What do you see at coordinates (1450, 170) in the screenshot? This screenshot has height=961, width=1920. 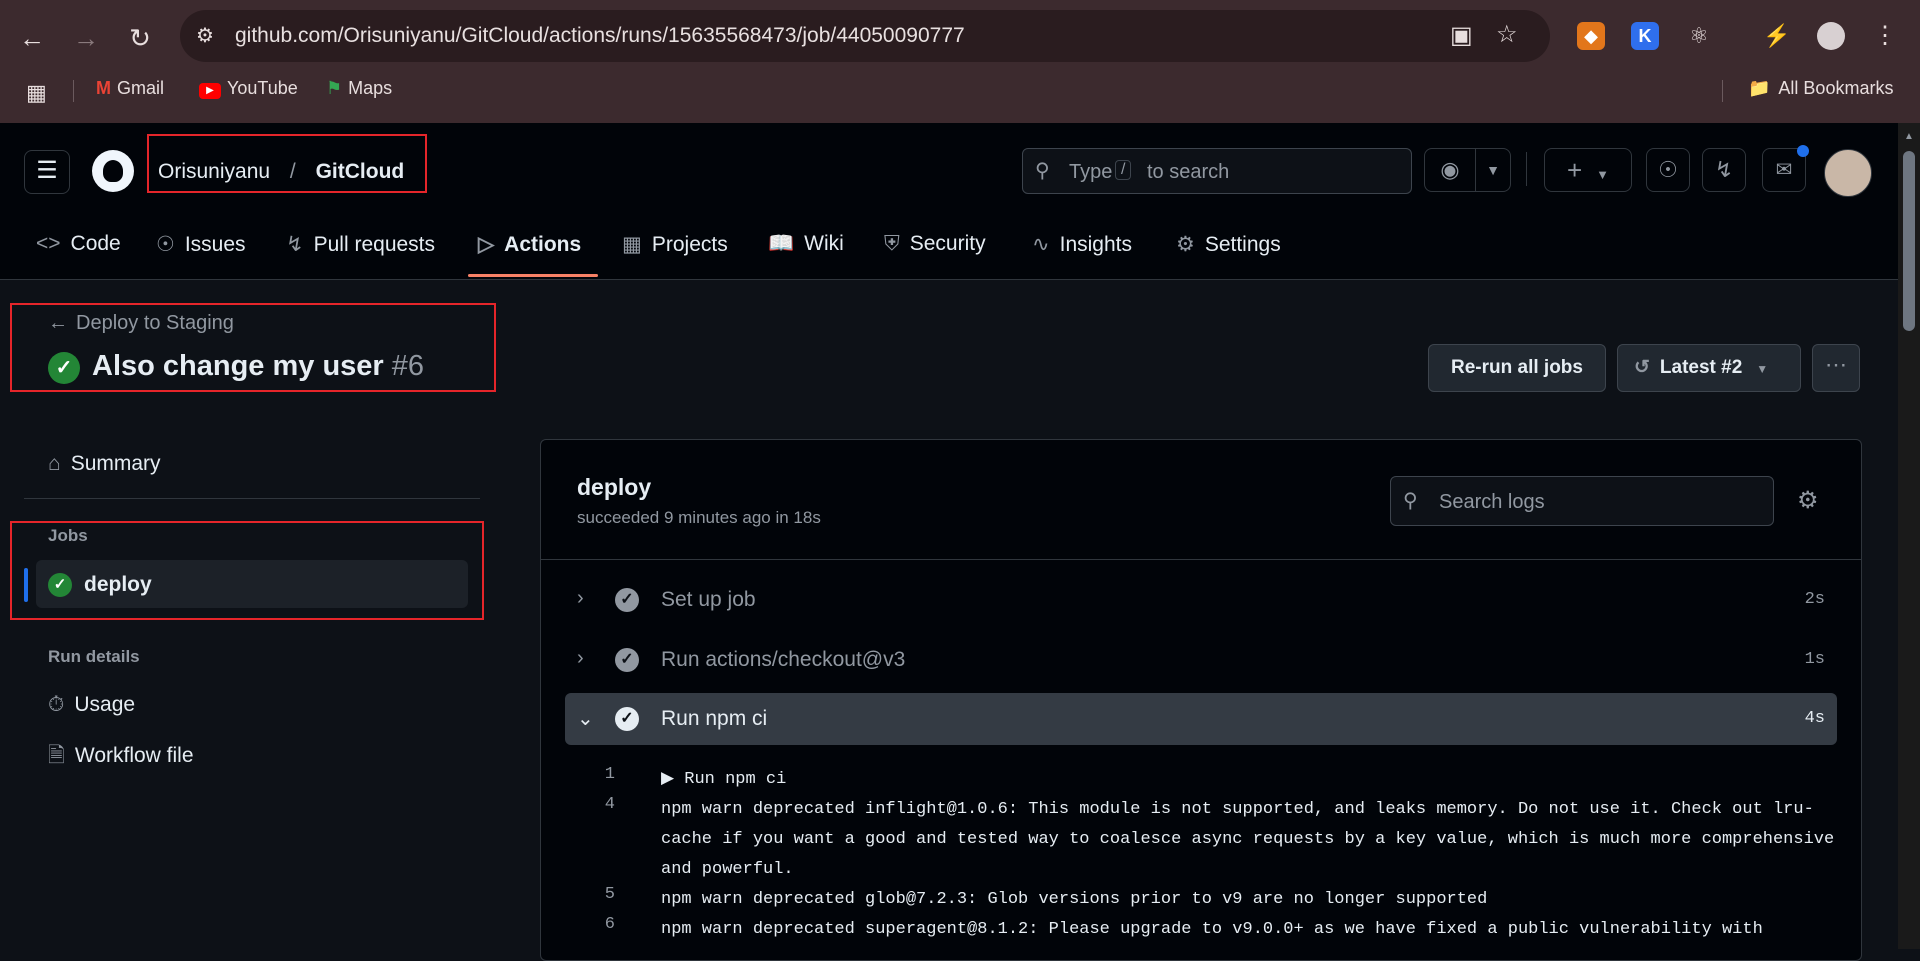 I see `copilot-icon: ◉` at bounding box center [1450, 170].